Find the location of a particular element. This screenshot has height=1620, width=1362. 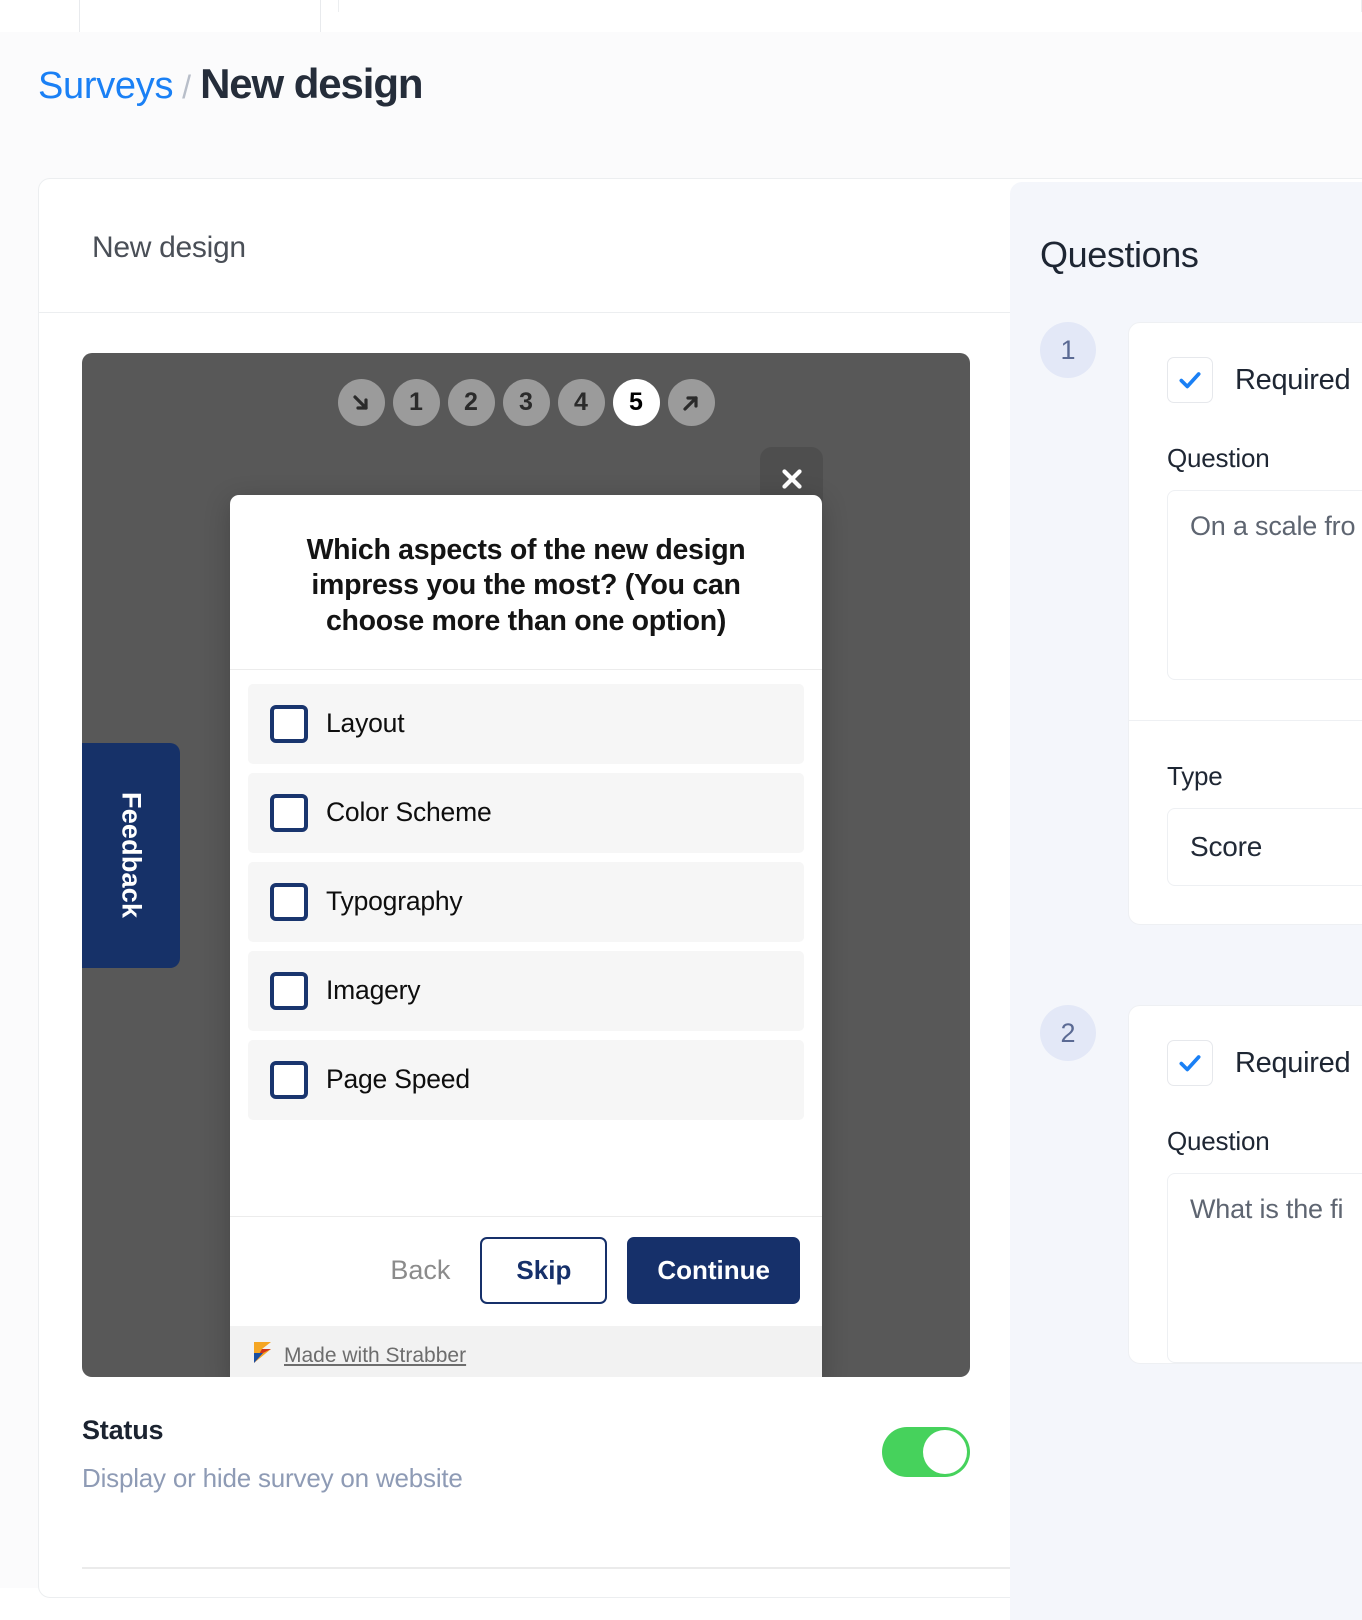

modal-branding: Made with Strabber is located at coordinates (526, 1351).